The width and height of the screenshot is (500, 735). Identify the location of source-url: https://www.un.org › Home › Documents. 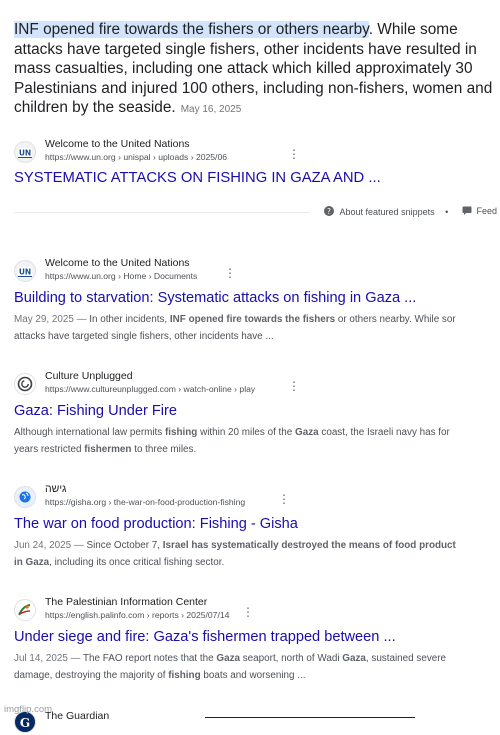
(121, 276).